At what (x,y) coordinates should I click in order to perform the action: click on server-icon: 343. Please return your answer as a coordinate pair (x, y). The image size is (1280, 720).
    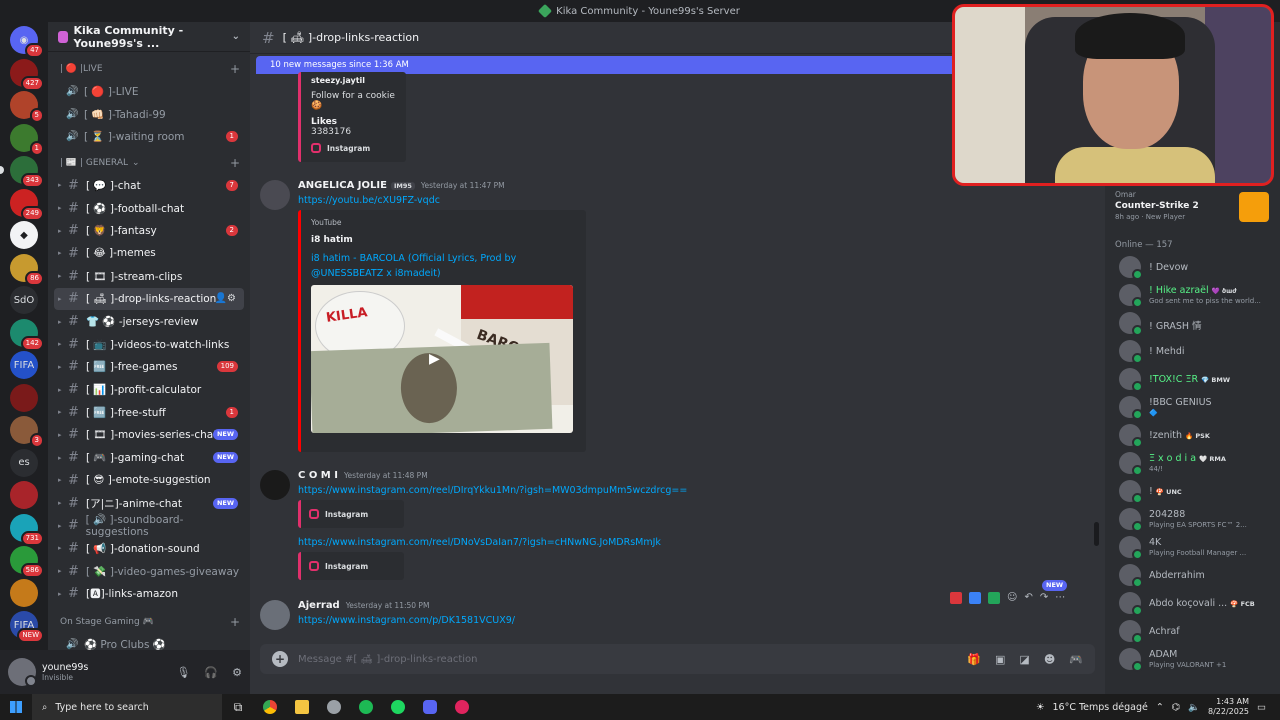
    Looking at the image, I should click on (22, 172).